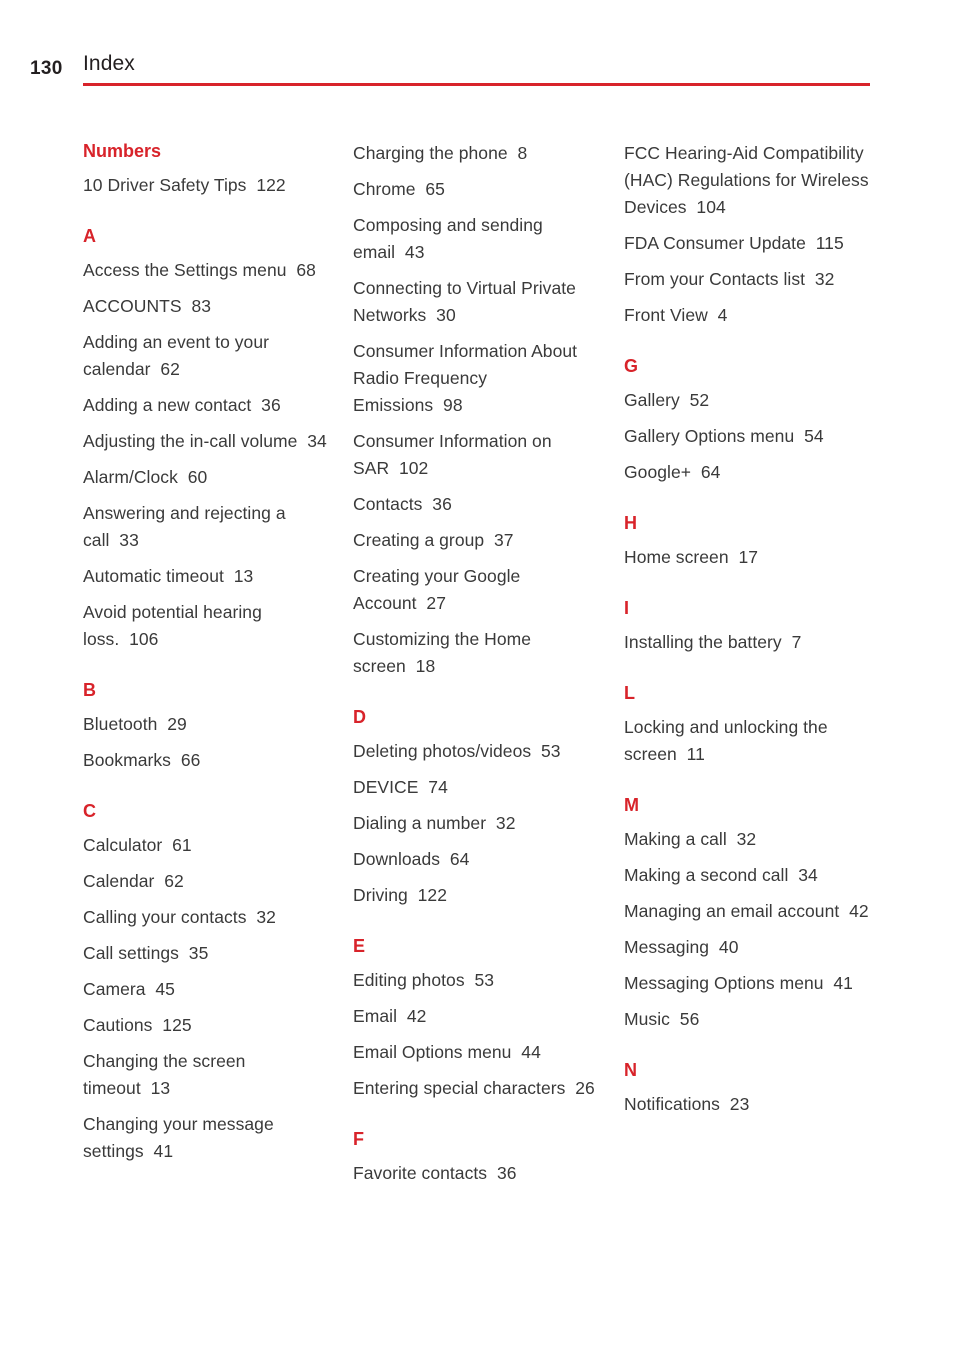  I want to click on index-entry: Camera 45, so click(205, 989).